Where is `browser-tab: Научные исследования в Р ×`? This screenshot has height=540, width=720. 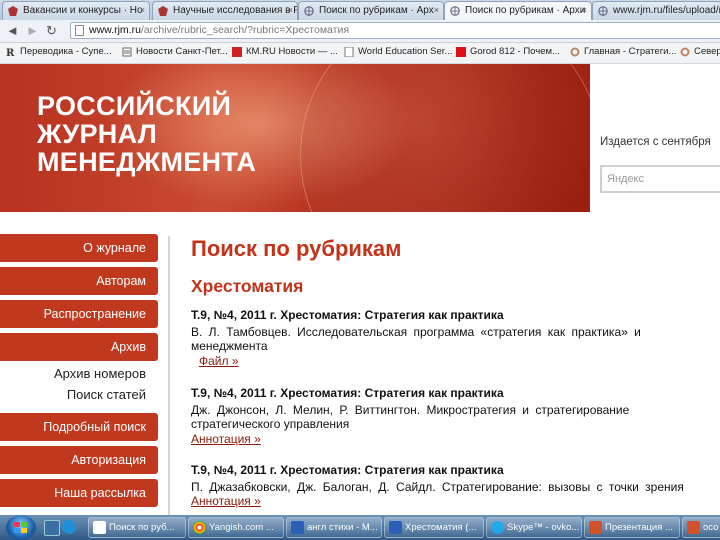 browser-tab: Научные исследования в Р × is located at coordinates (225, 10).